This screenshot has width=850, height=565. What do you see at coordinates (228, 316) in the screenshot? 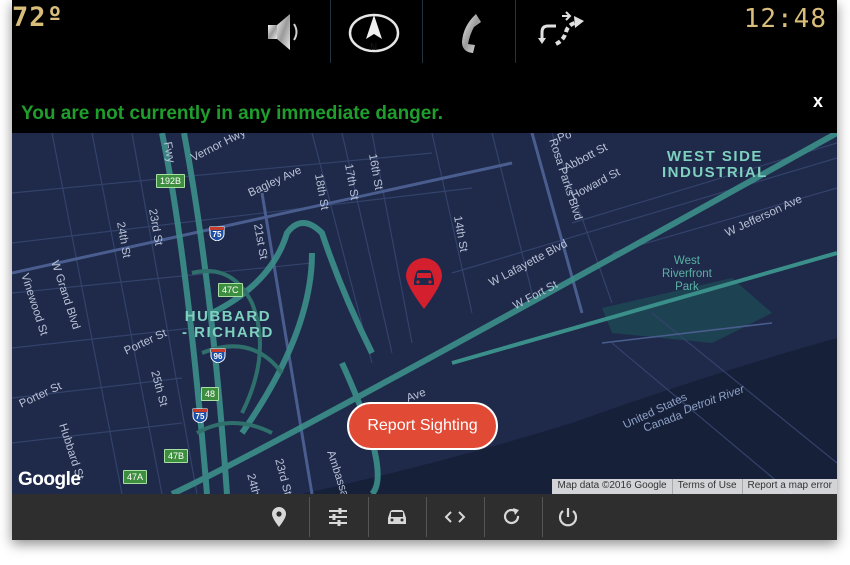
I see `district-line: HUBBARD` at bounding box center [228, 316].